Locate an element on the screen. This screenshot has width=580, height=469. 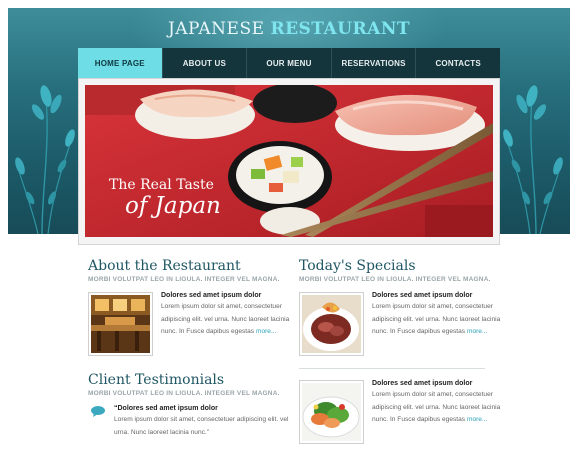
testimonials-title: Client Testimonials is located at coordinates (156, 380).